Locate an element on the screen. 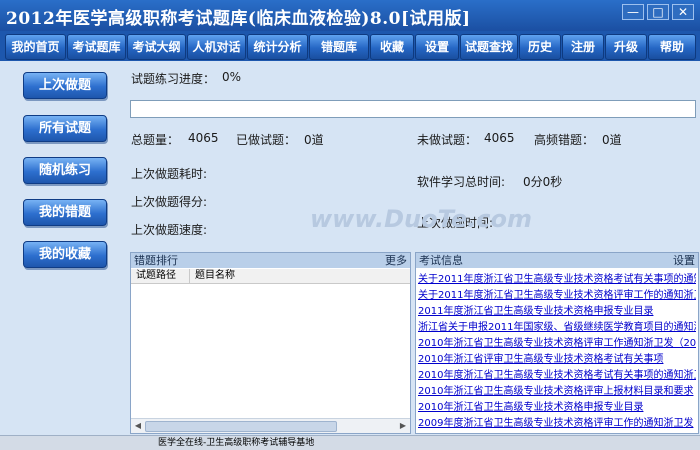 The image size is (700, 450). menu-upgrade: 升级 is located at coordinates (626, 47).